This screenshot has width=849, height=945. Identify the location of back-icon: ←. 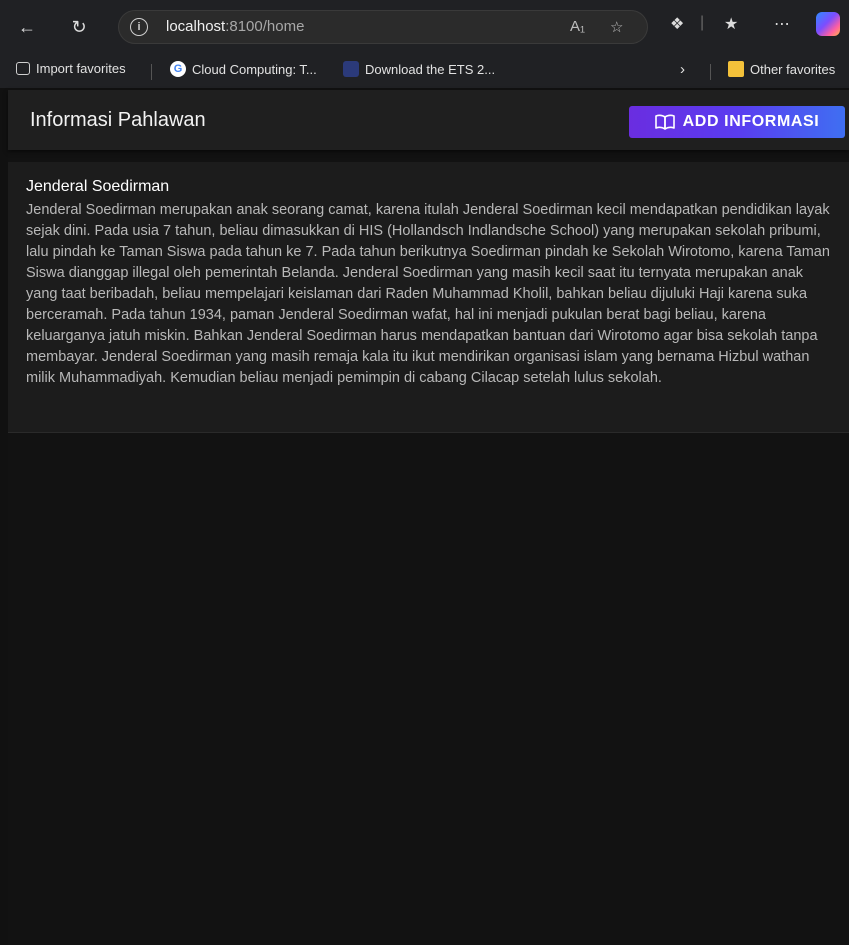
(27, 27).